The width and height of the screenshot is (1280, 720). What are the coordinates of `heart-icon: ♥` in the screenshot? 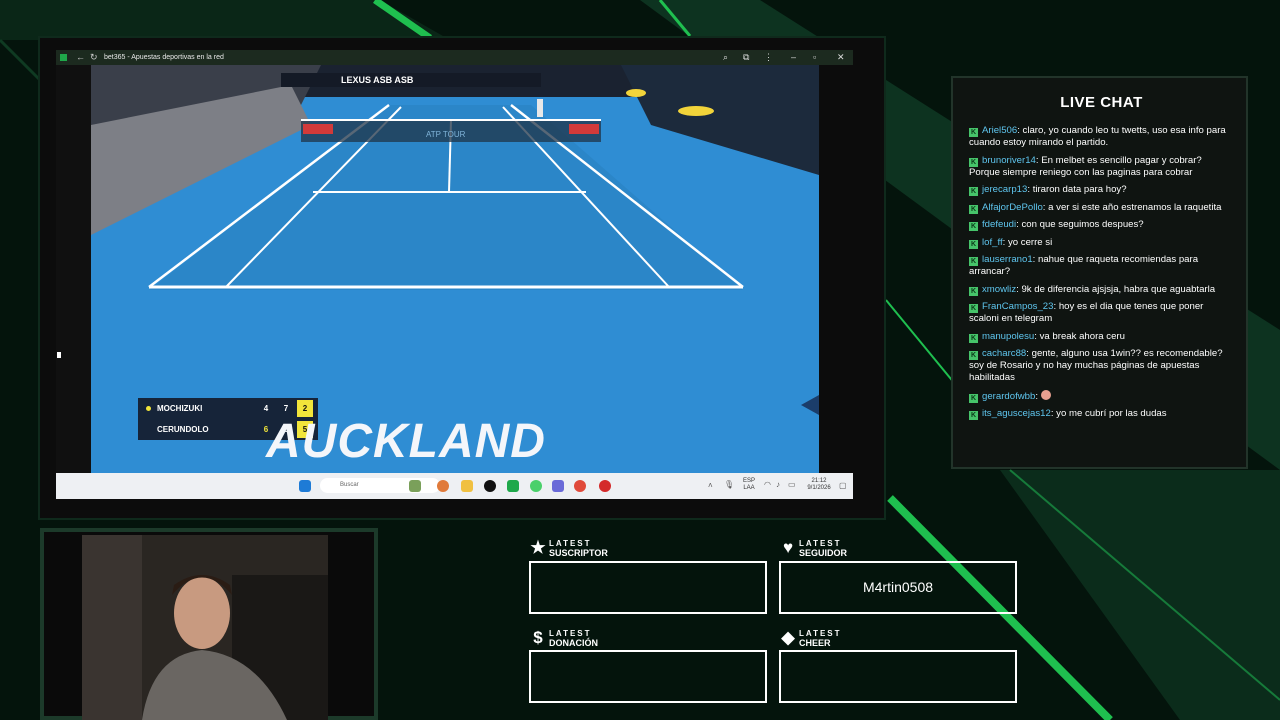 It's located at (788, 547).